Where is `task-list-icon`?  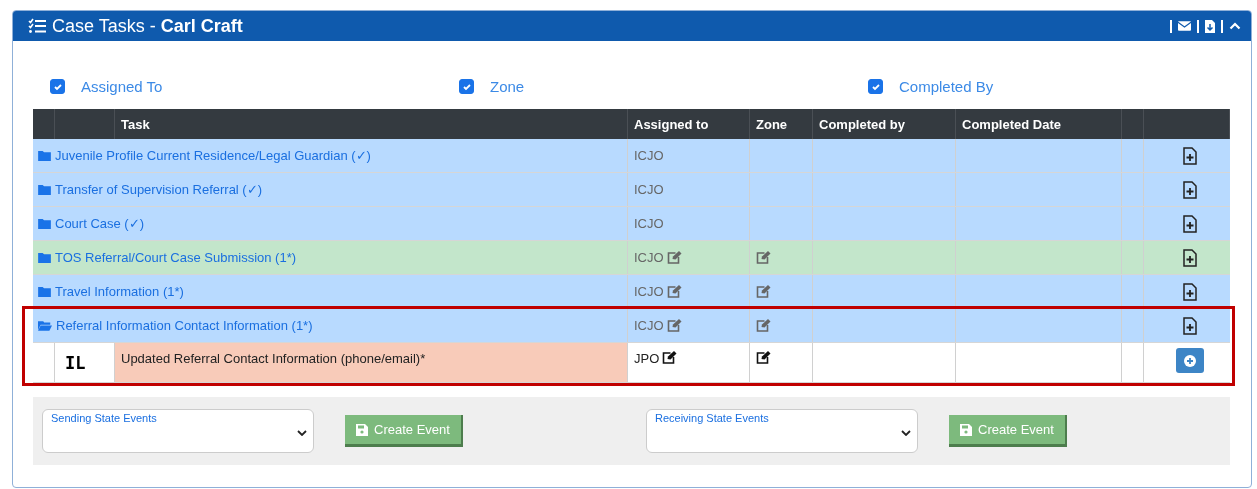 task-list-icon is located at coordinates (37, 26).